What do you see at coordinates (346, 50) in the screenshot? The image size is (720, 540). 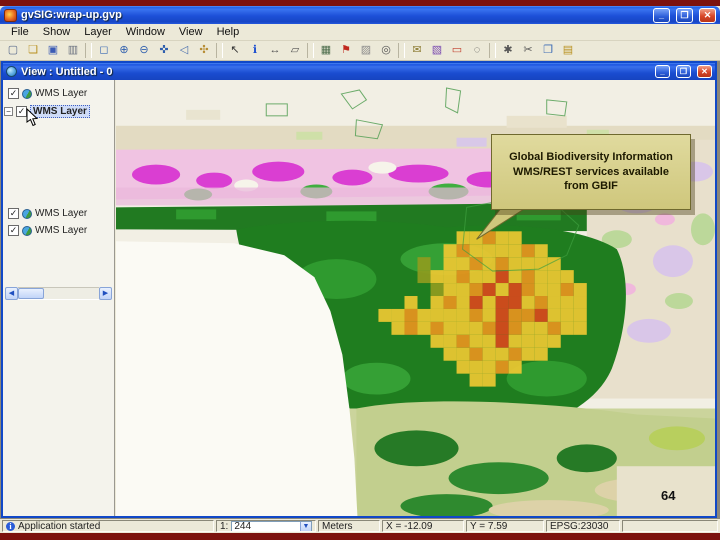 I see `flag-icon: ⚑` at bounding box center [346, 50].